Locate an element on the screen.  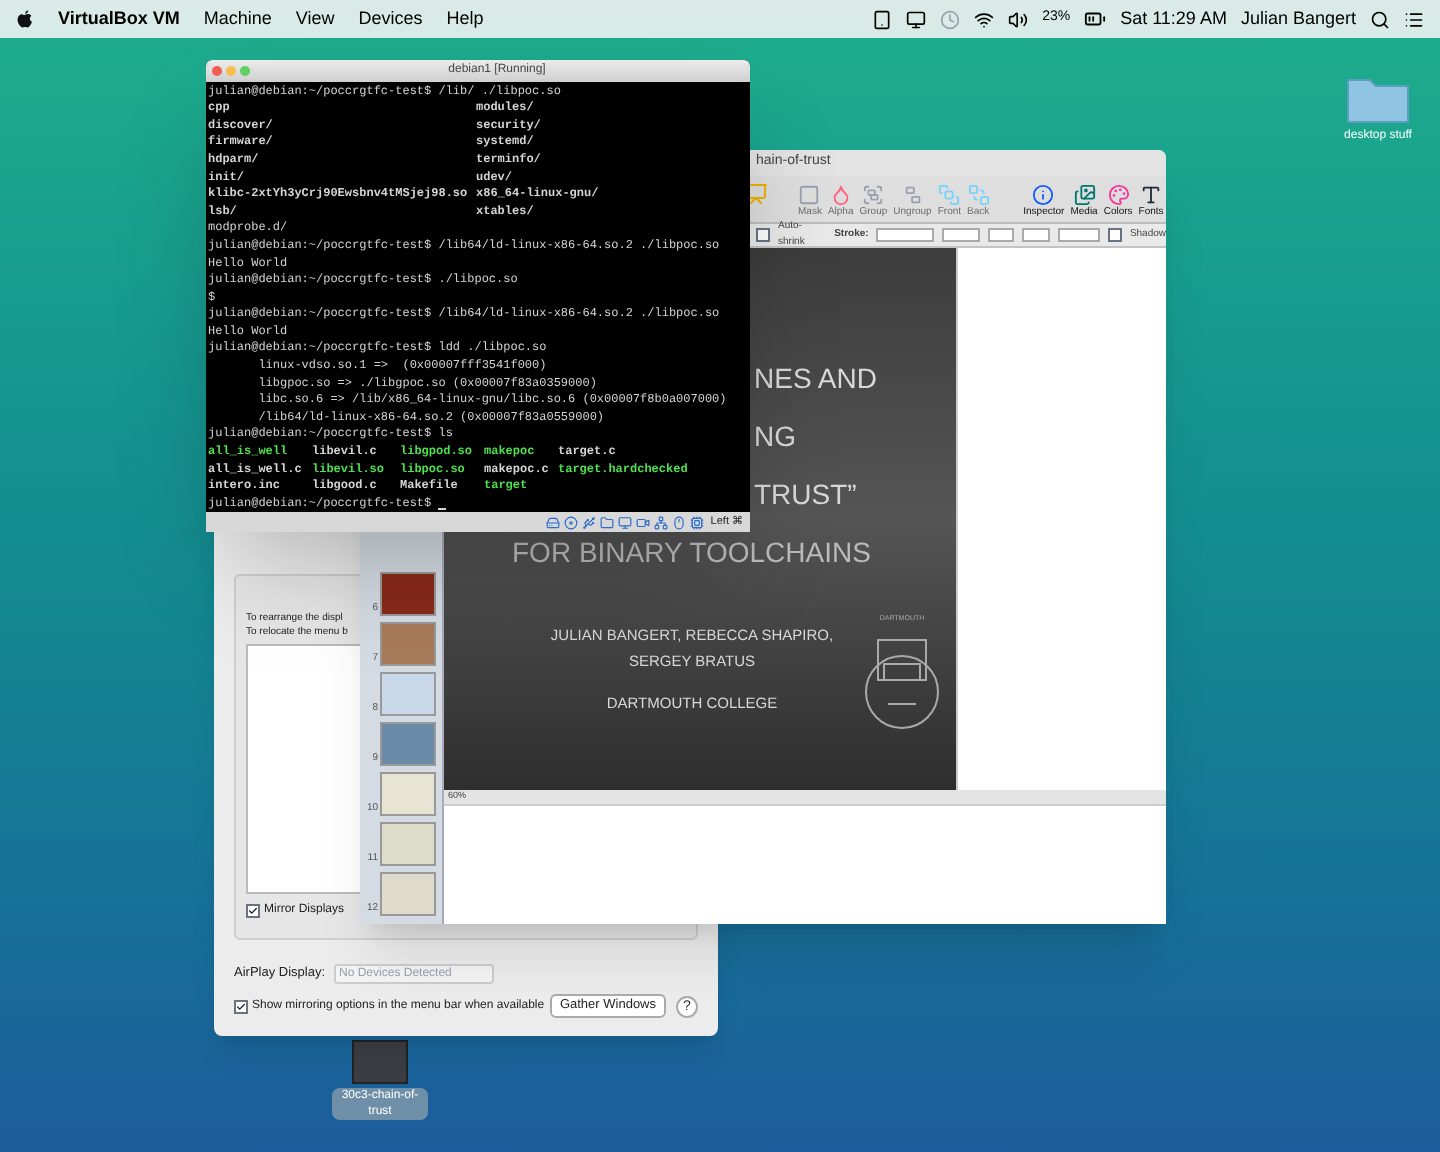
user-name: Julian Bangert is located at coordinates (1298, 19).